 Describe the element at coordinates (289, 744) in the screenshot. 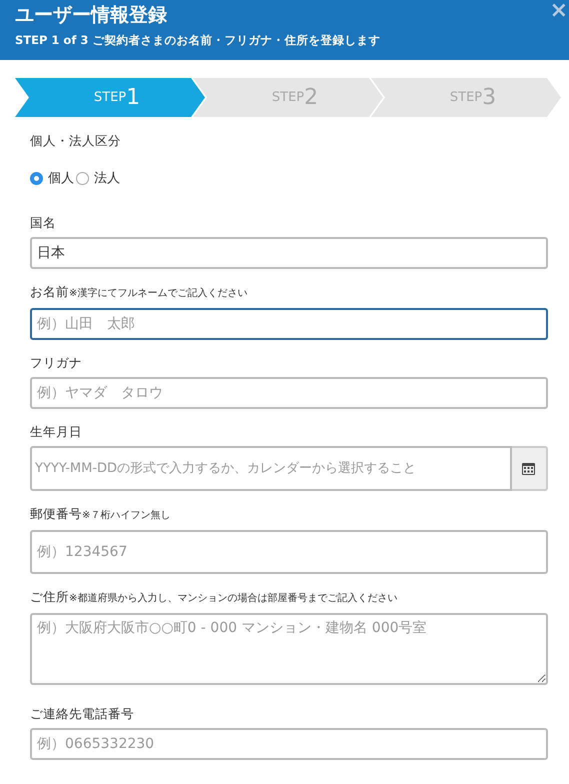

I see `input-field: 例）0665332230` at that location.